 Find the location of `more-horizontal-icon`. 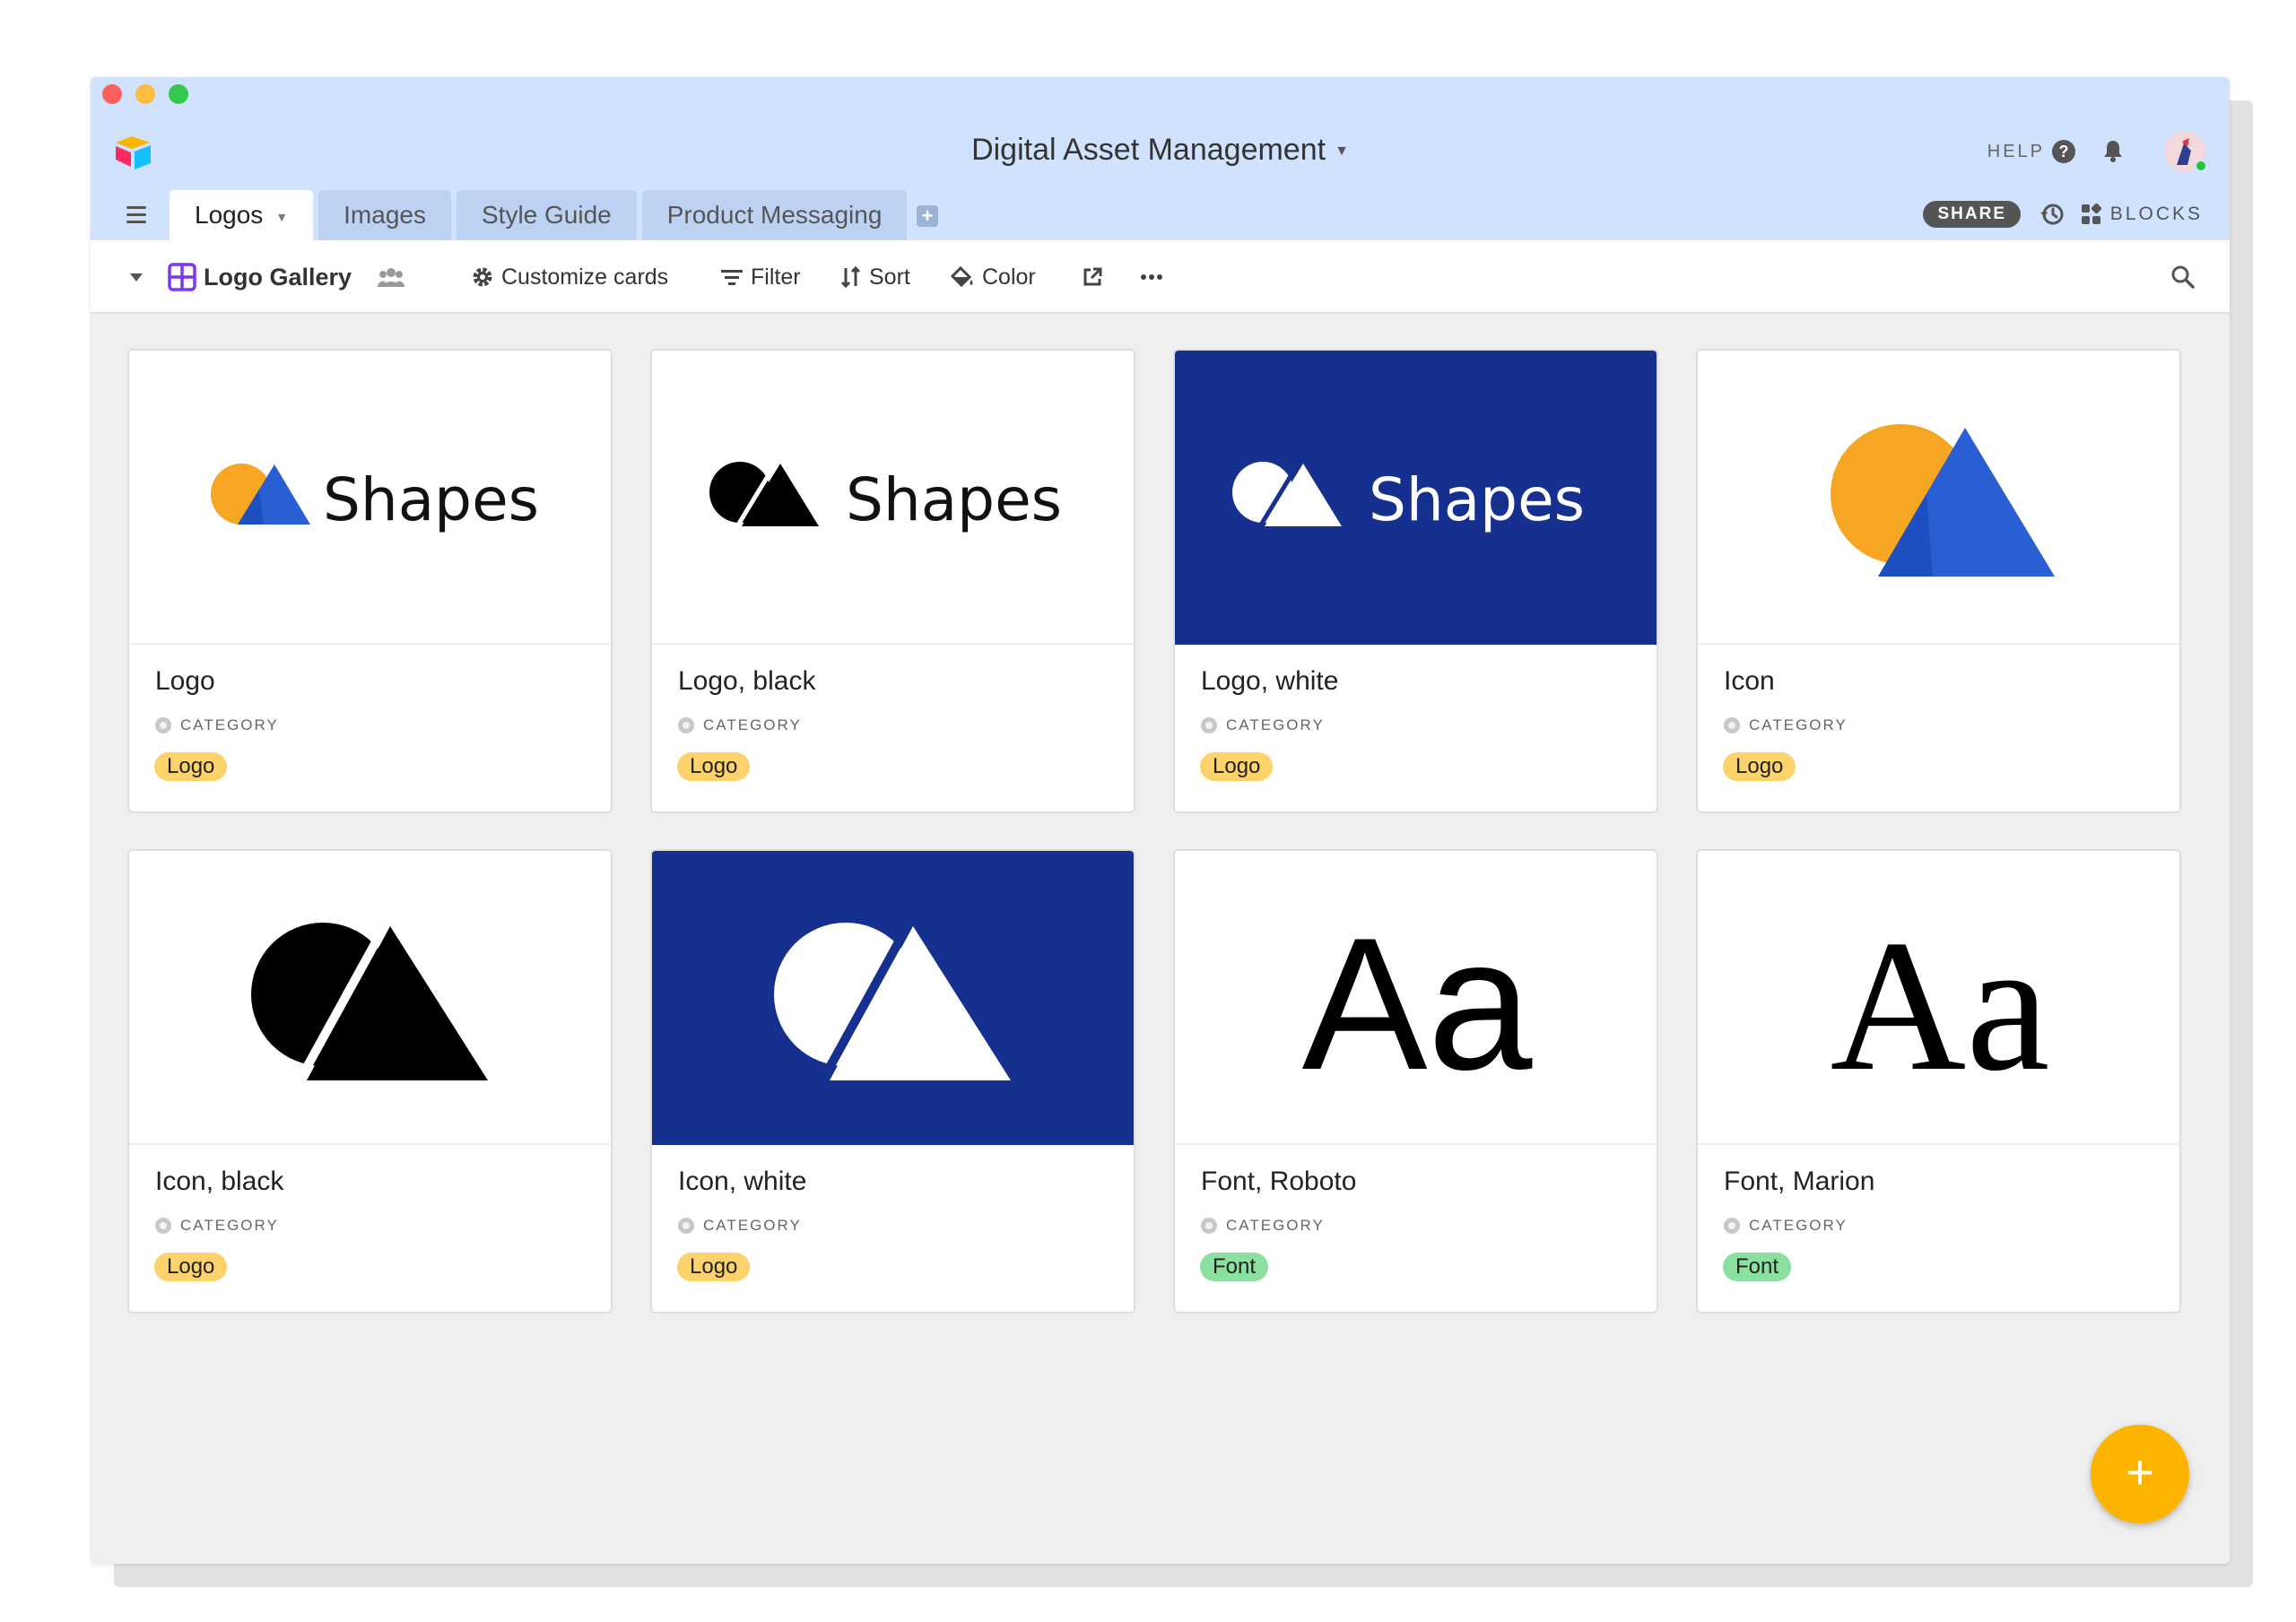

more-horizontal-icon is located at coordinates (1151, 277).